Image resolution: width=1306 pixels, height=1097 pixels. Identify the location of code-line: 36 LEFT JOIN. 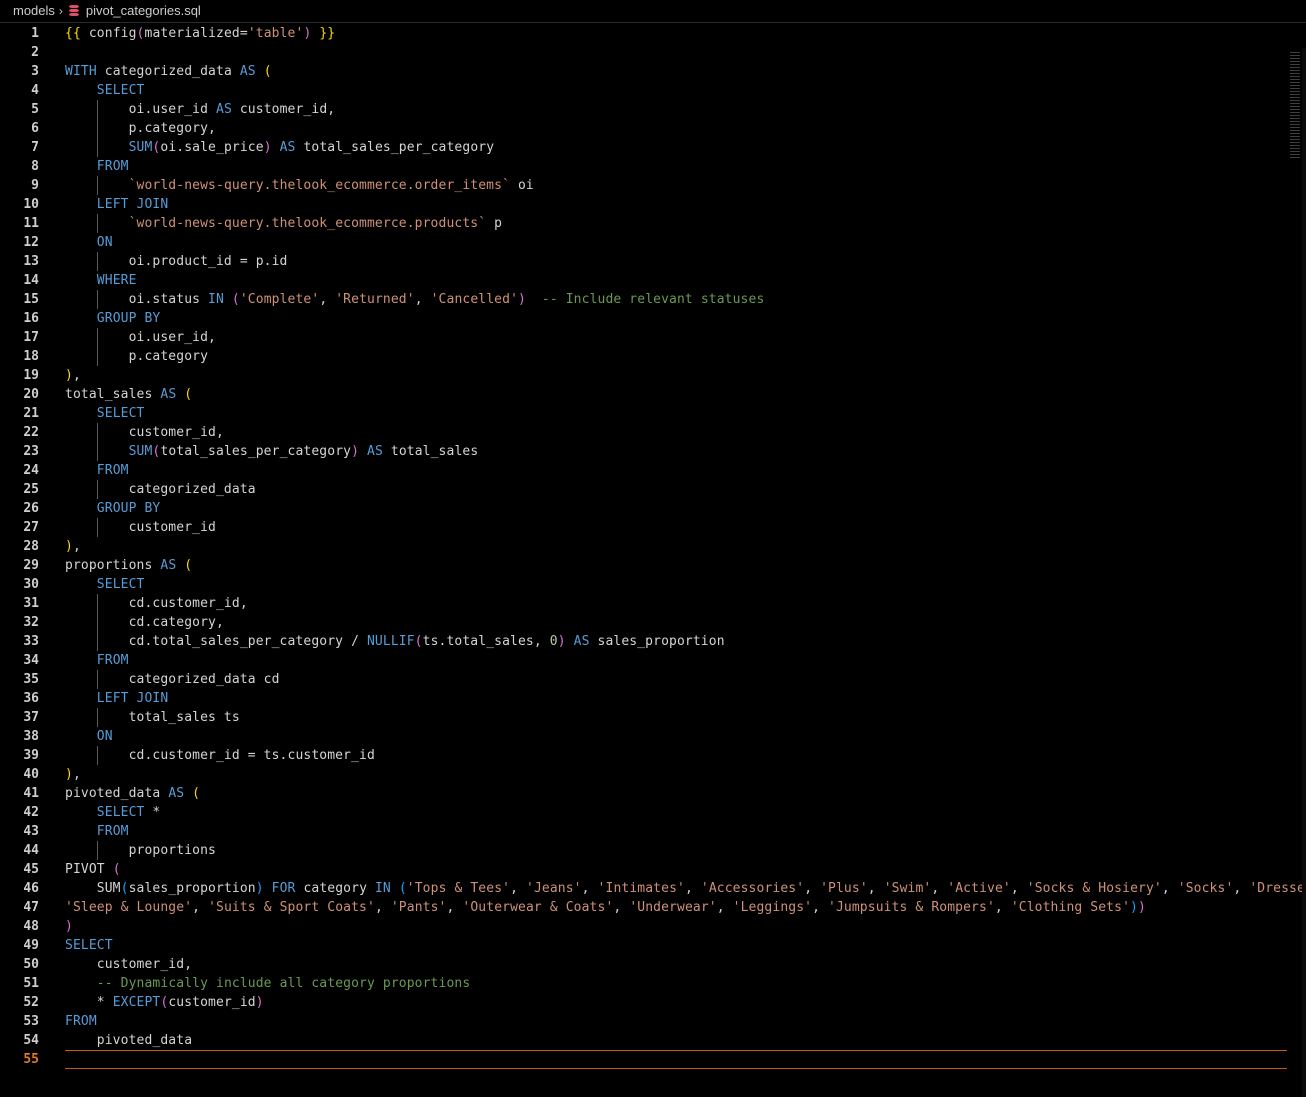
(653, 698).